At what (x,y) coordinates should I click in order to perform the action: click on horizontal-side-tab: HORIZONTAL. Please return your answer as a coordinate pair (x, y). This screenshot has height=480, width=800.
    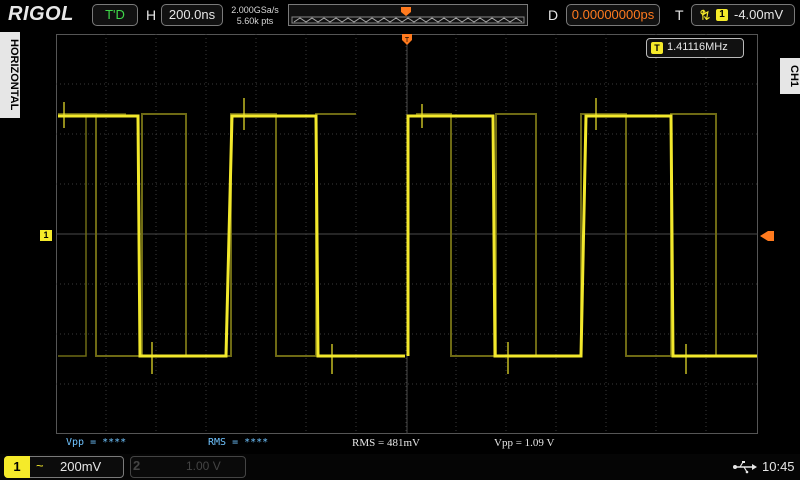
    Looking at the image, I should click on (10, 75).